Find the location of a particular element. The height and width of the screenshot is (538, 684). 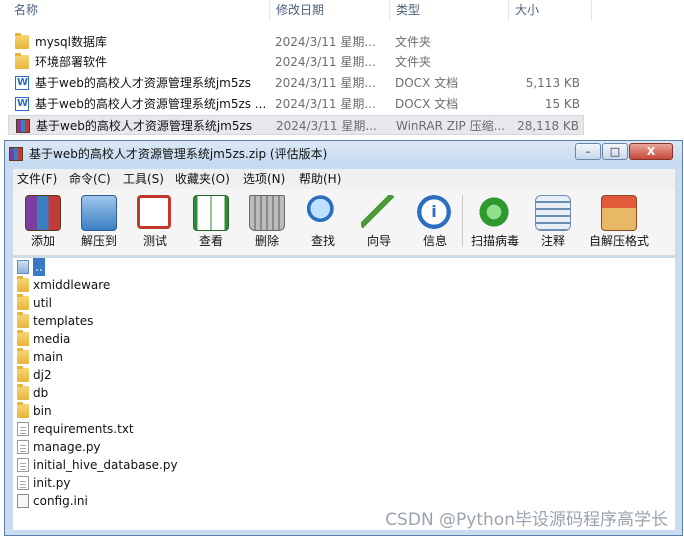

menu-bar: 文件(F) 命令(C) 工具(S) 收藏夹(O) 选项(N) 帮助(H) is located at coordinates (344, 179).